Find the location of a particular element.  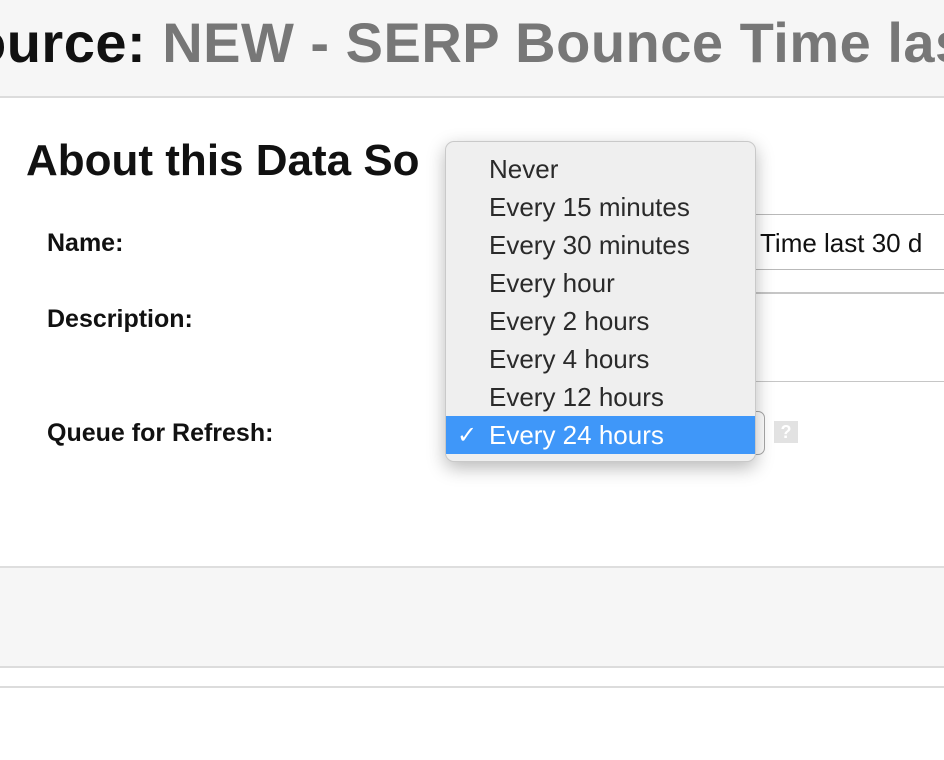

field-divider is located at coordinates (850, 293).